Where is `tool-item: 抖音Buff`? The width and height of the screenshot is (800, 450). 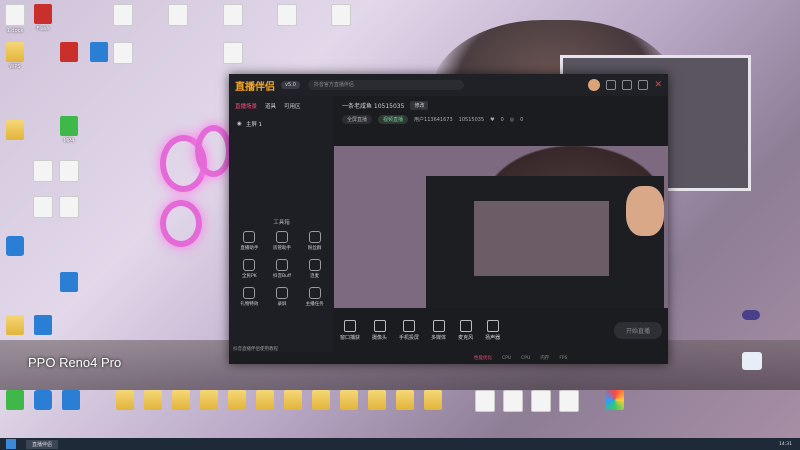 tool-item: 抖音Buff is located at coordinates (282, 269).